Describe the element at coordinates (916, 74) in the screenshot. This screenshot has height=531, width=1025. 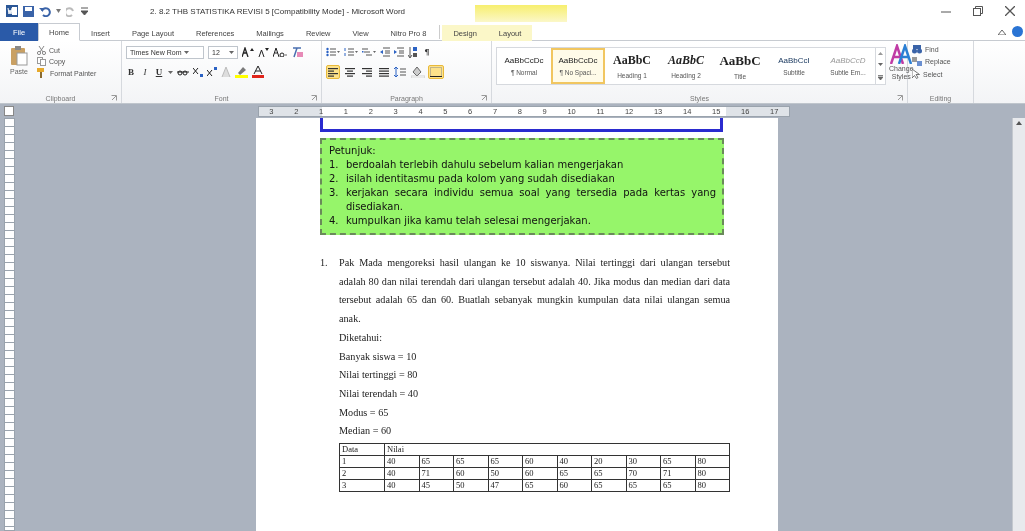
I see `cursor-icon` at that location.